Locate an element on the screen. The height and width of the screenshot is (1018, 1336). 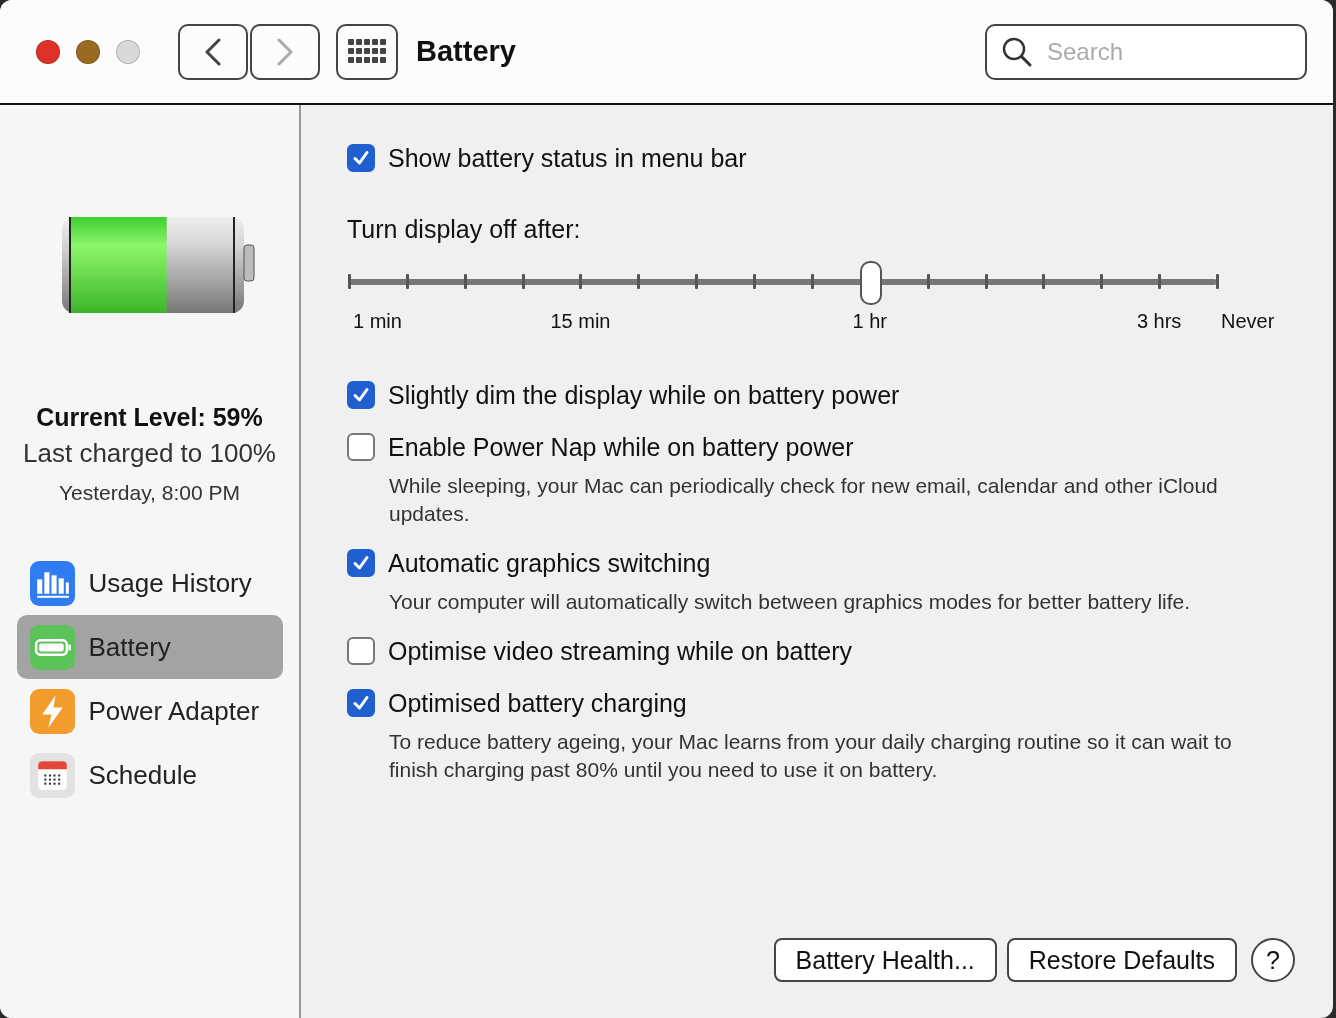
setting-description: While sleeping, your Mac can periodically check for new email, calendar and other iCloud updates. is located at coordinates (804, 500).